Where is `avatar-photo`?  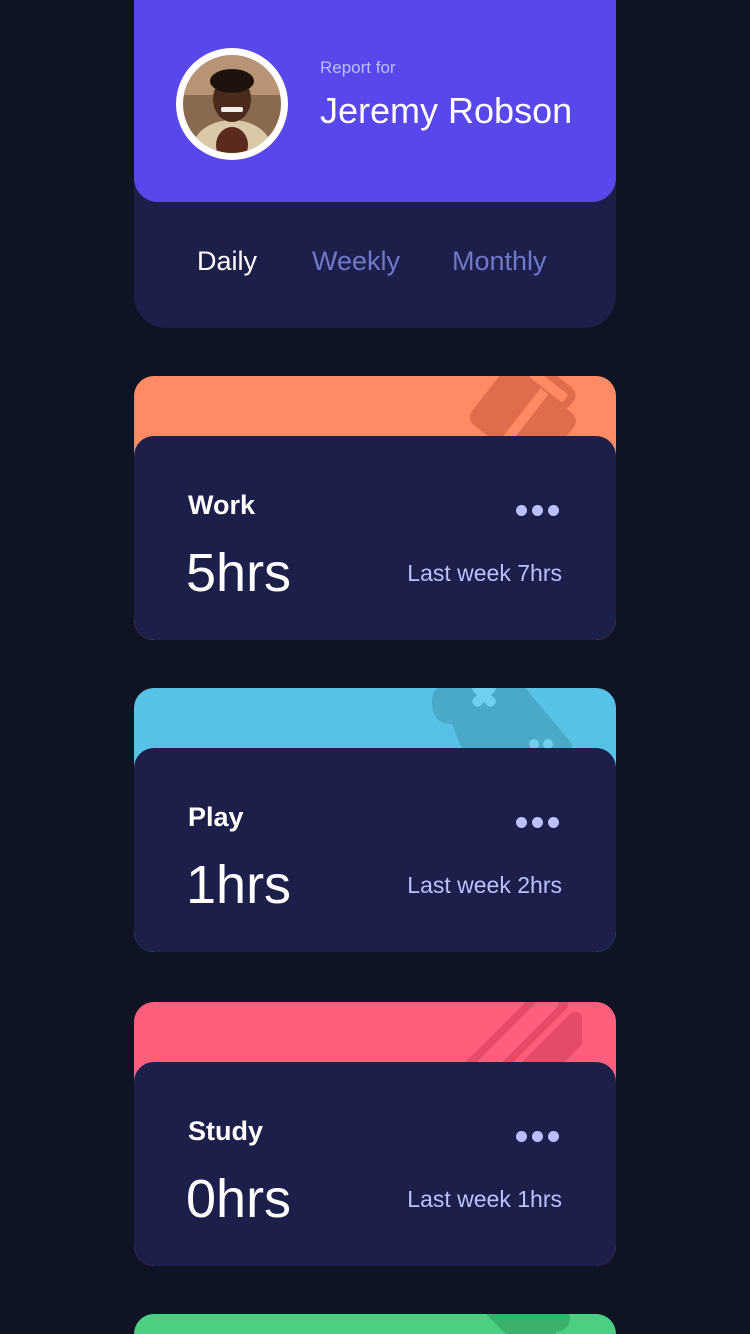 avatar-photo is located at coordinates (232, 104).